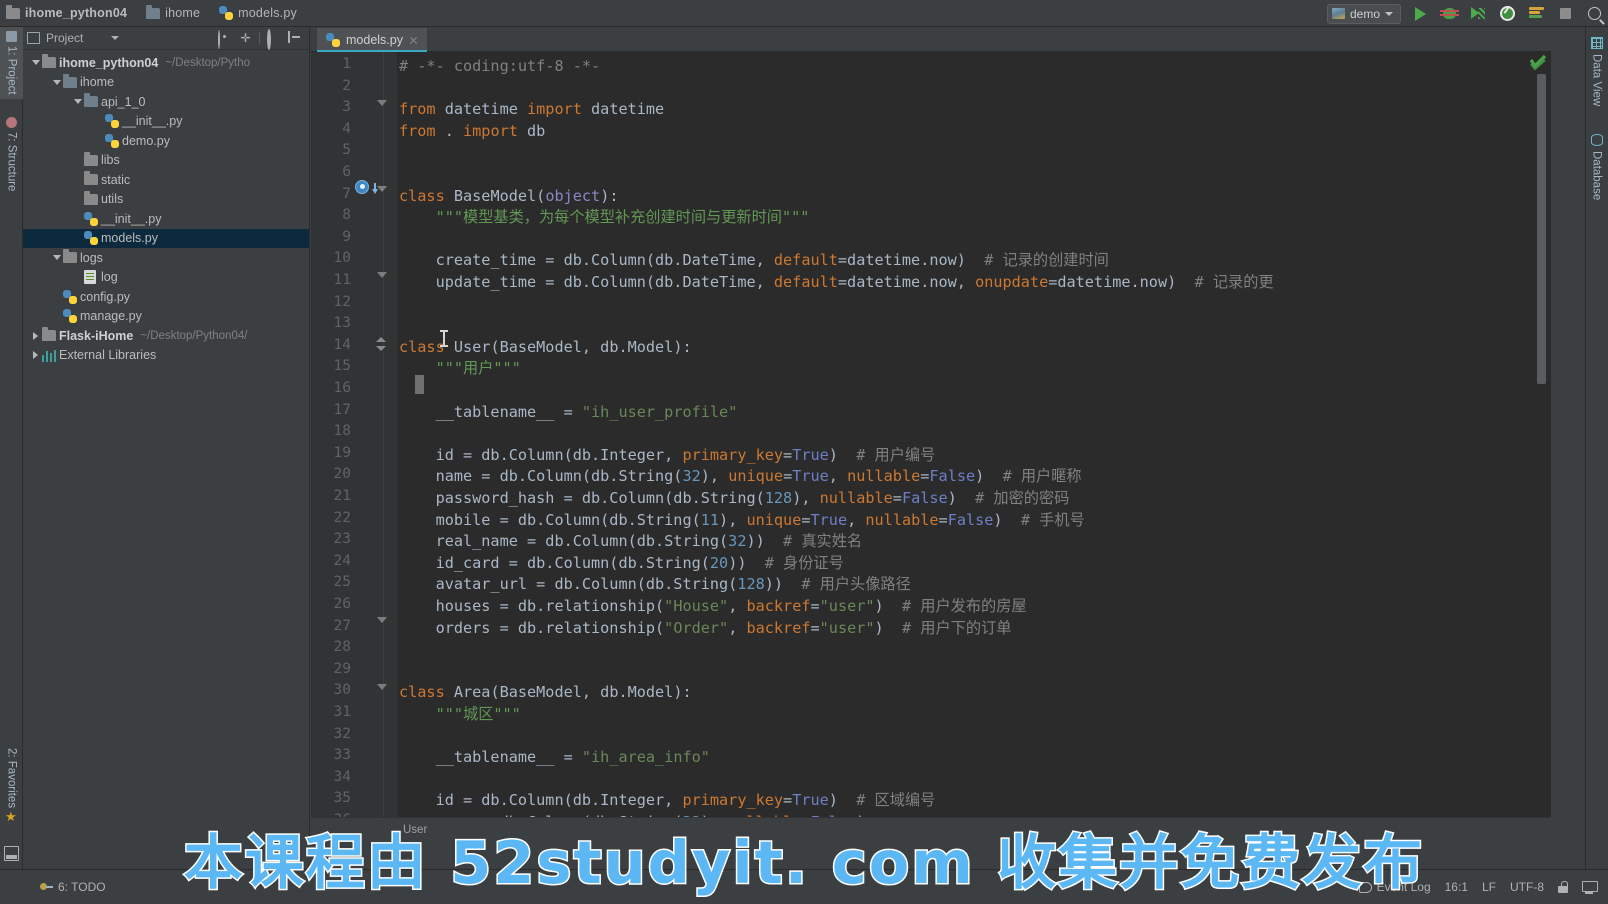 The height and width of the screenshot is (904, 1608). What do you see at coordinates (11, 778) in the screenshot?
I see `sidebar-tab-favorites: 2: Favorites` at bounding box center [11, 778].